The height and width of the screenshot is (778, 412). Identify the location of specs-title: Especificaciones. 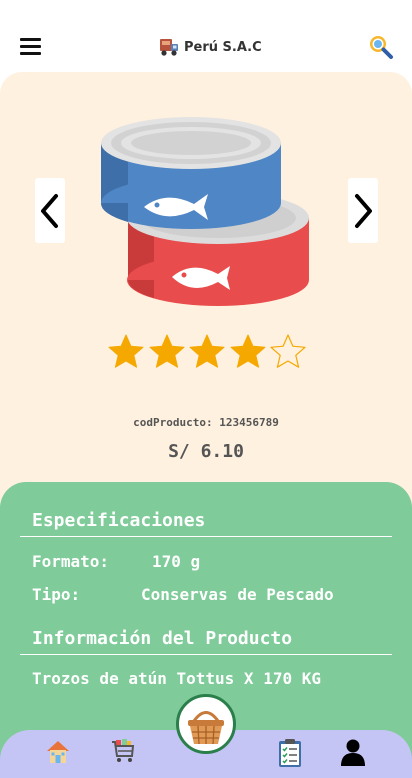
(119, 520).